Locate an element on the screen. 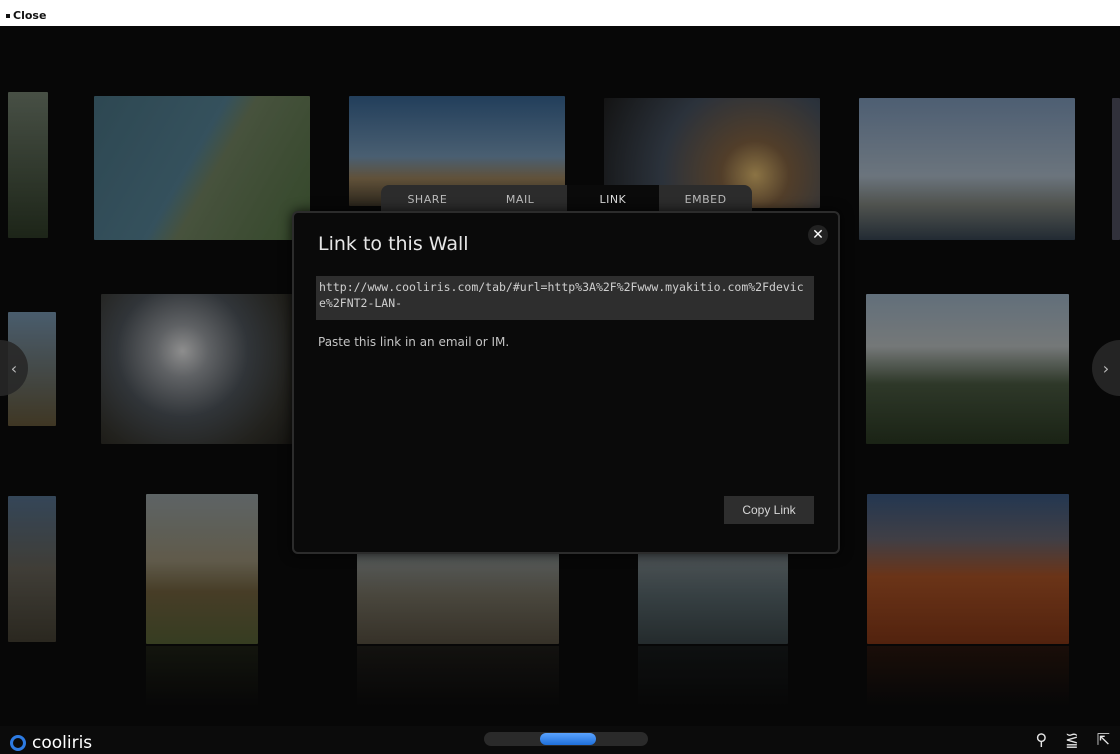 This screenshot has width=1120, height=754. close-button: Close is located at coordinates (26, 15).